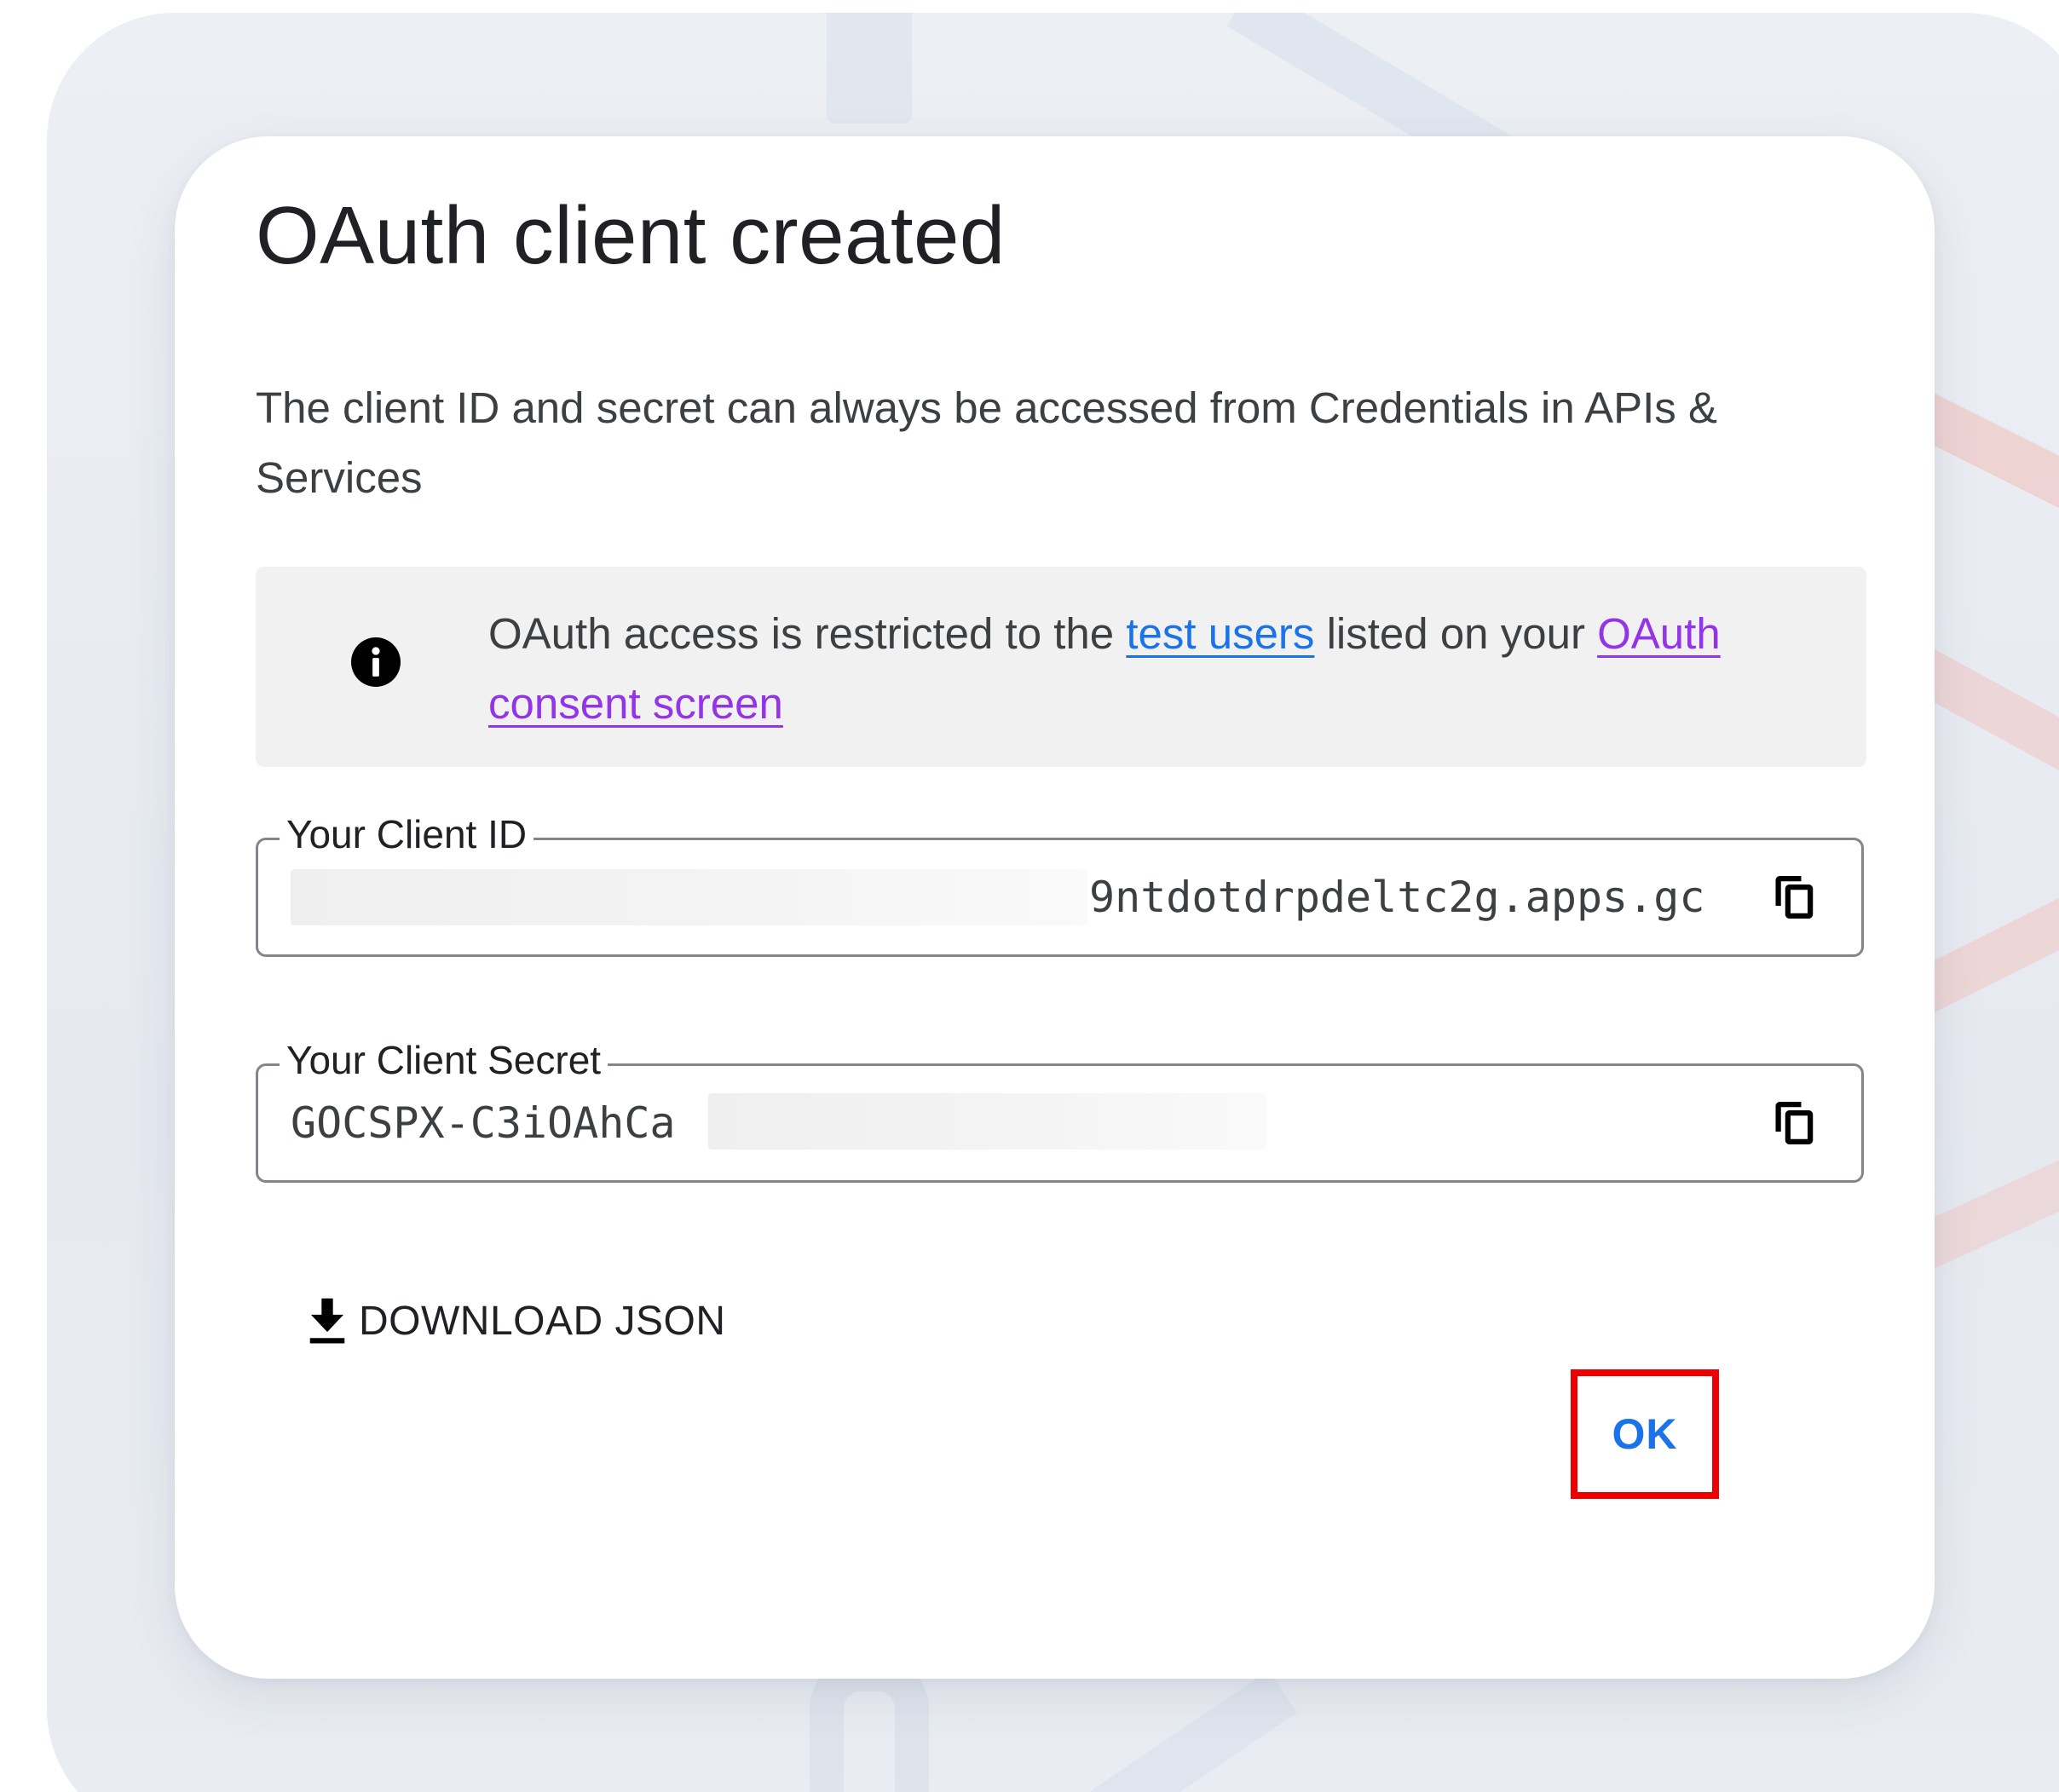 Image resolution: width=2059 pixels, height=1792 pixels. Describe the element at coordinates (1220, 633) in the screenshot. I see `test-users-link: test users` at that location.